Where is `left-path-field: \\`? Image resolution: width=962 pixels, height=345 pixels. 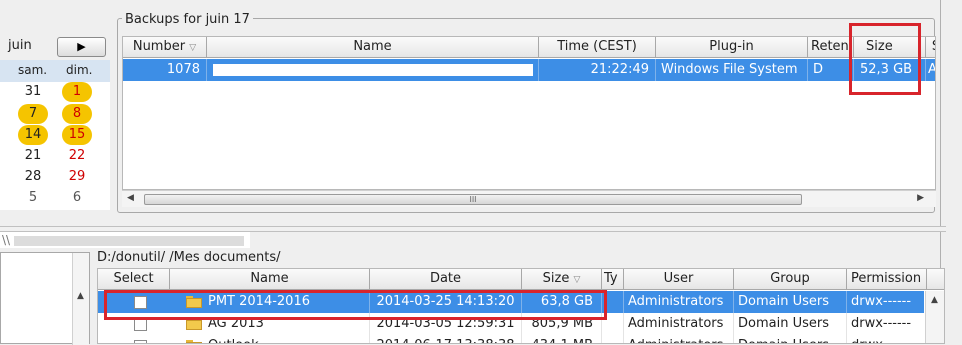
left-path-field: \\ is located at coordinates (125, 240).